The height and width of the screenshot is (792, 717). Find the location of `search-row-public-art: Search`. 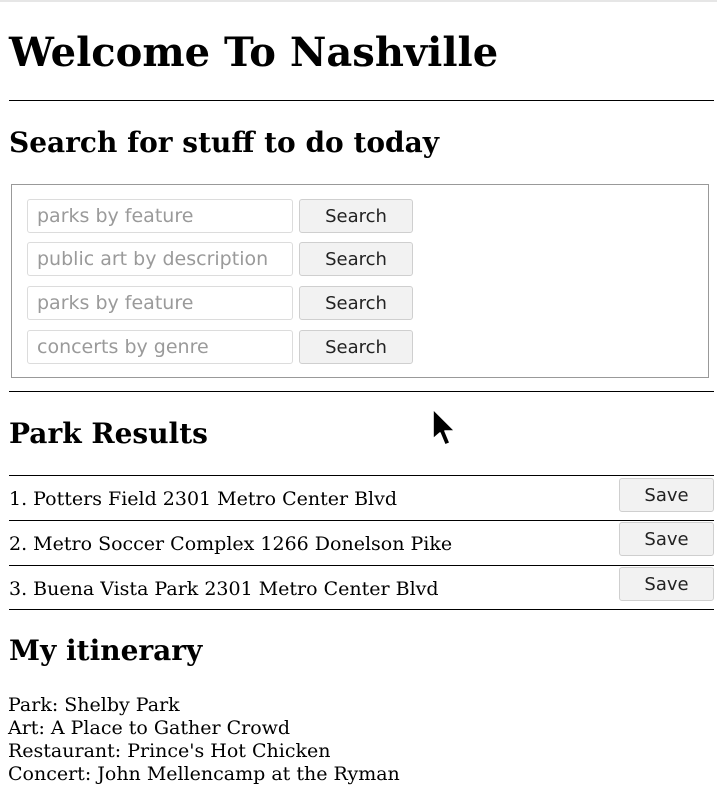

search-row-public-art: Search is located at coordinates (227, 259).